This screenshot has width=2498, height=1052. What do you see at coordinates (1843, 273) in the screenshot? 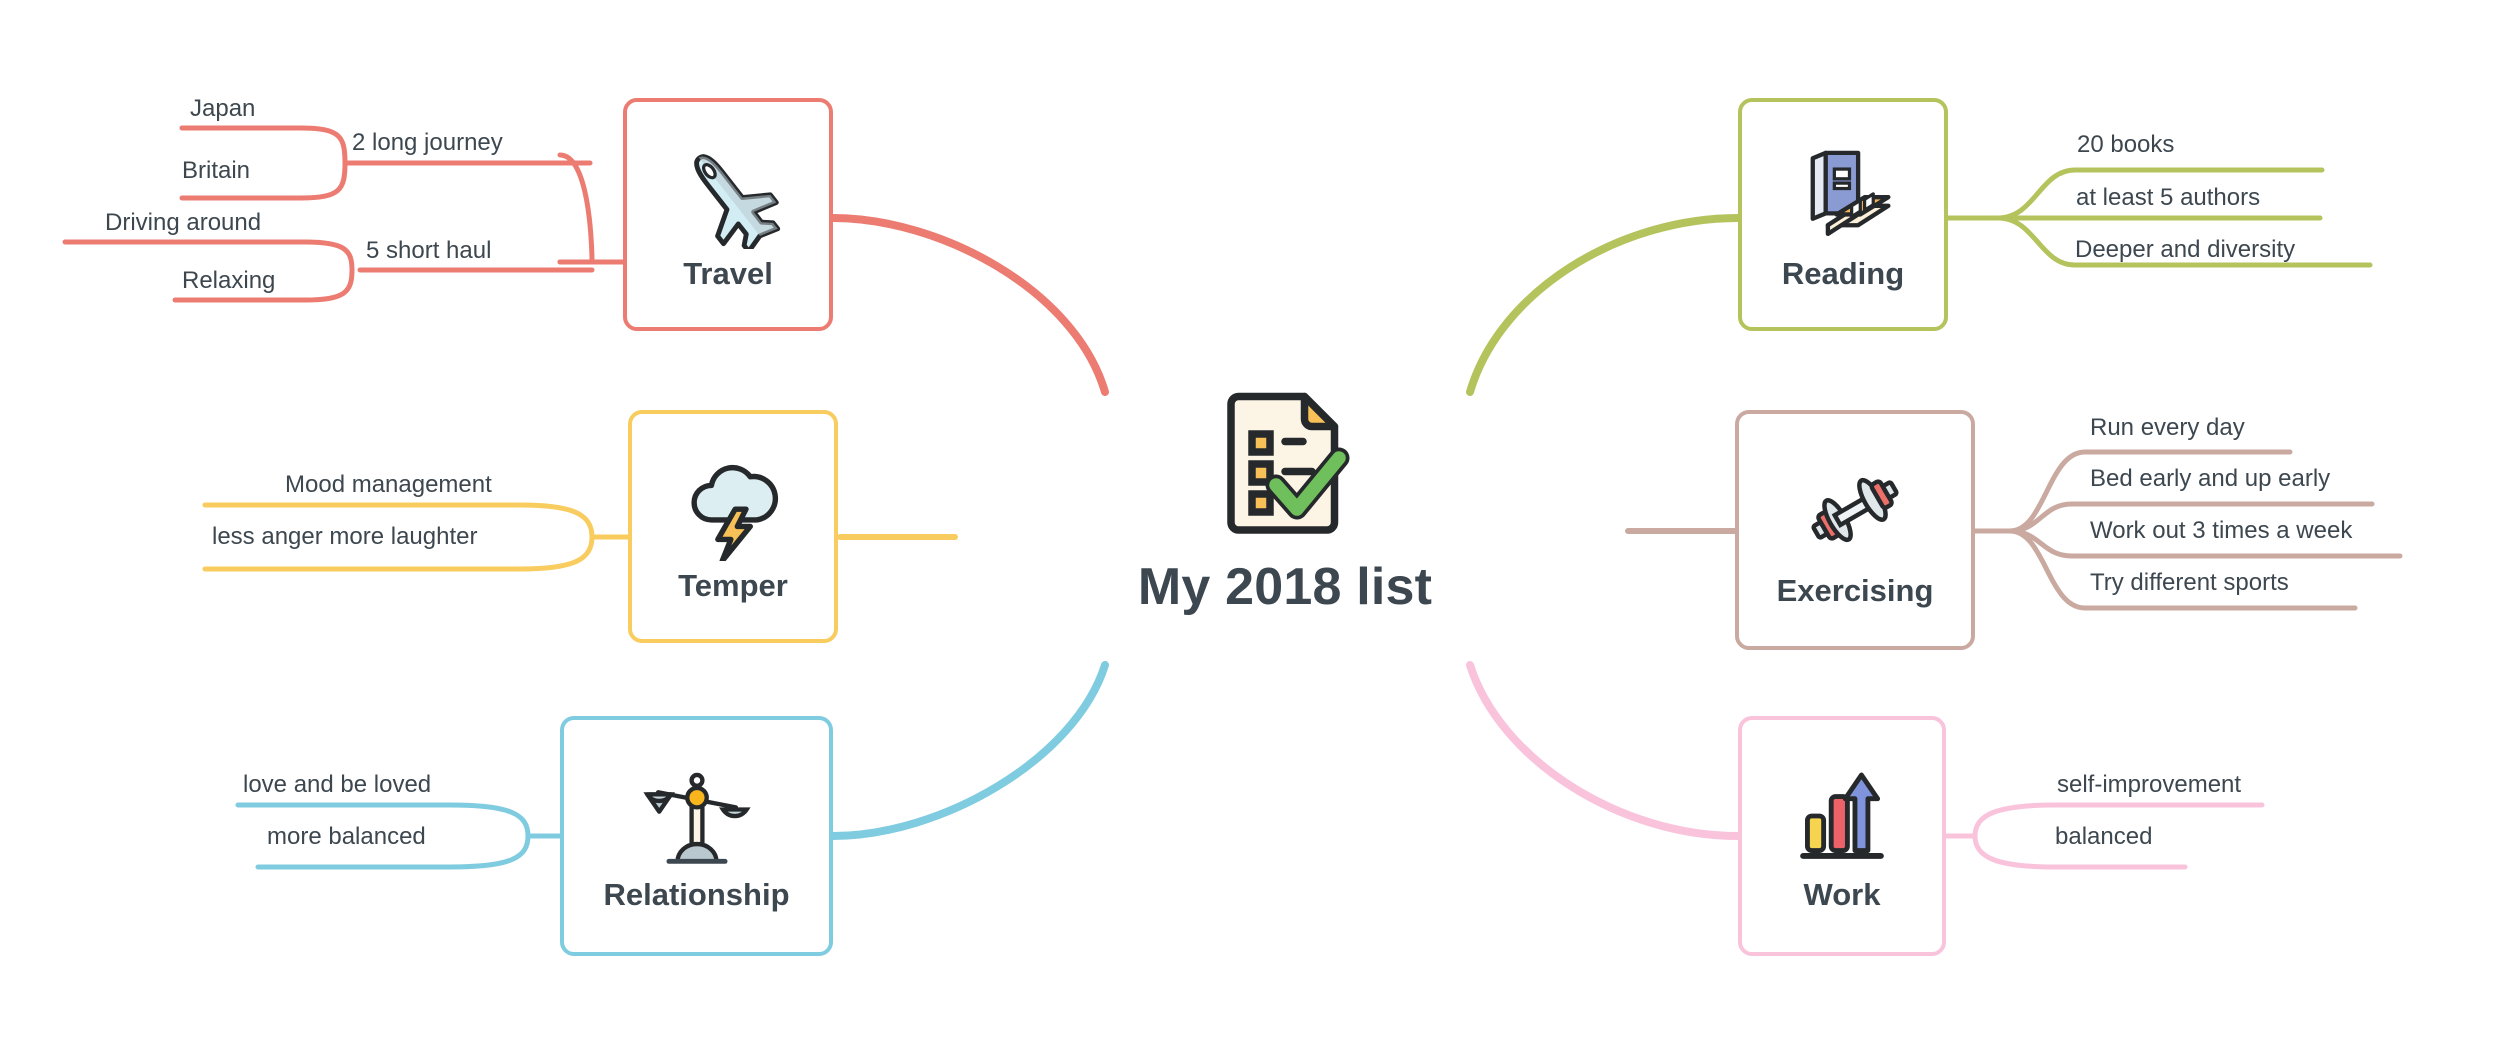
I see `topic-label-reading: Reading` at bounding box center [1843, 273].